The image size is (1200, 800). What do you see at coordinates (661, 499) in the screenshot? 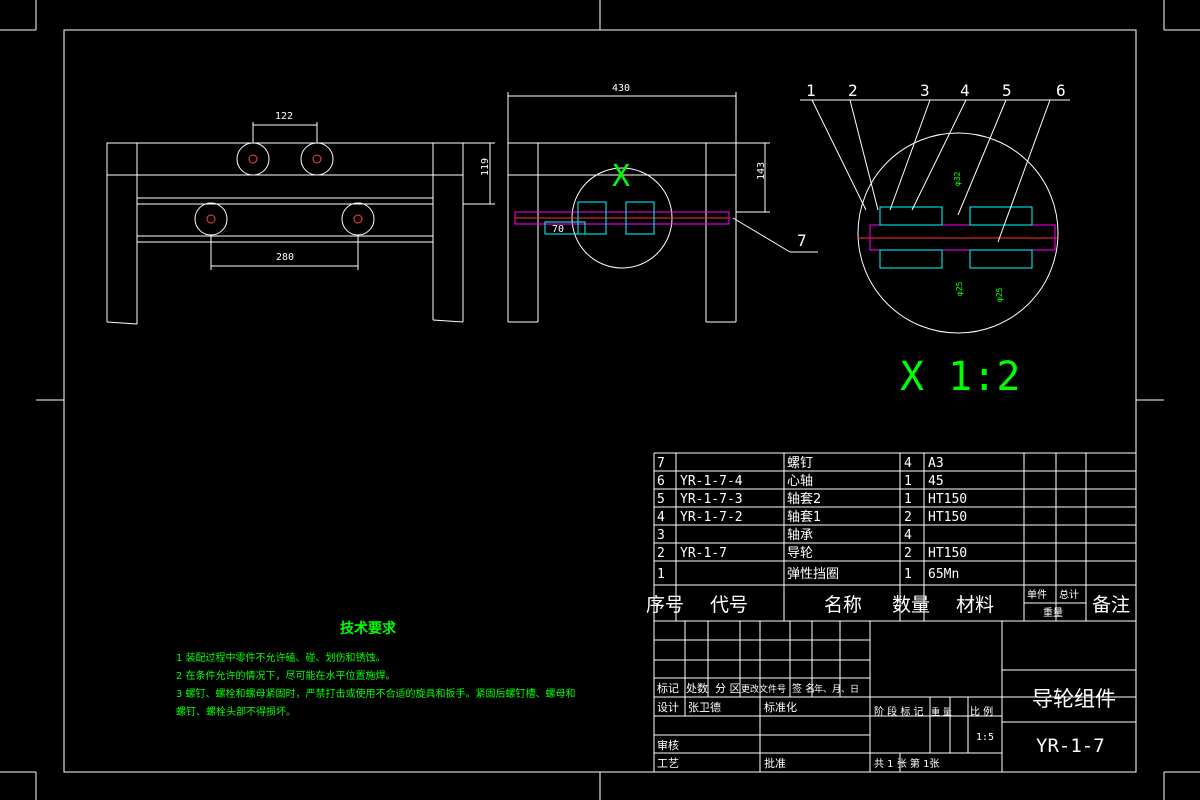
I see `bom-no: 5` at bounding box center [661, 499].